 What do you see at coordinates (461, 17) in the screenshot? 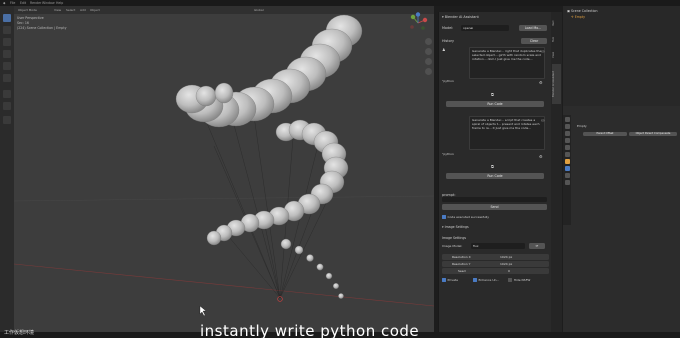
I see `panel-title: Blender AI Assistant` at bounding box center [461, 17].